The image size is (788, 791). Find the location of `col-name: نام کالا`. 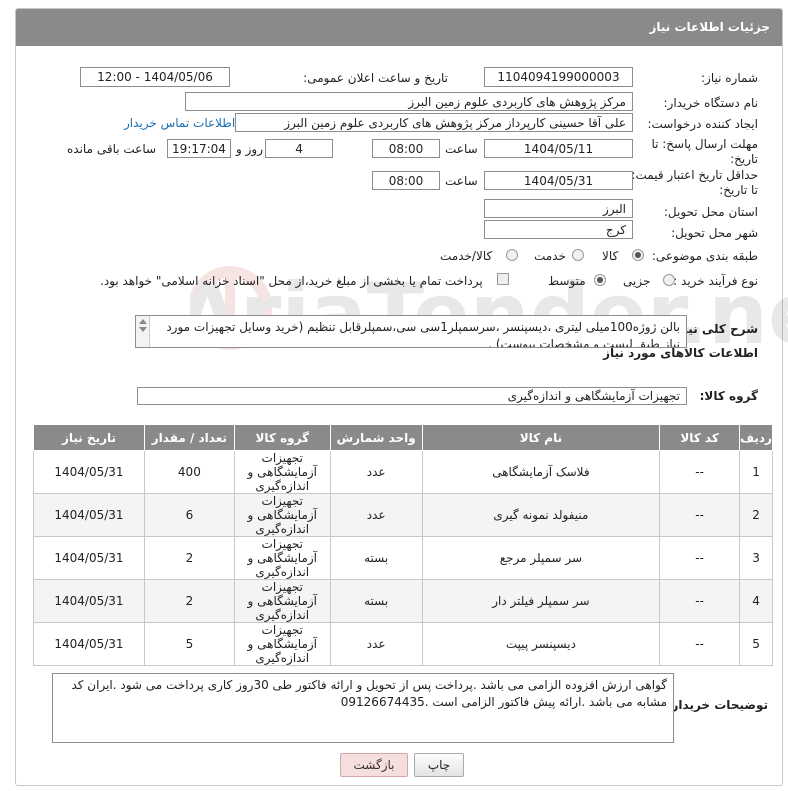

col-name: نام کالا is located at coordinates (541, 437).